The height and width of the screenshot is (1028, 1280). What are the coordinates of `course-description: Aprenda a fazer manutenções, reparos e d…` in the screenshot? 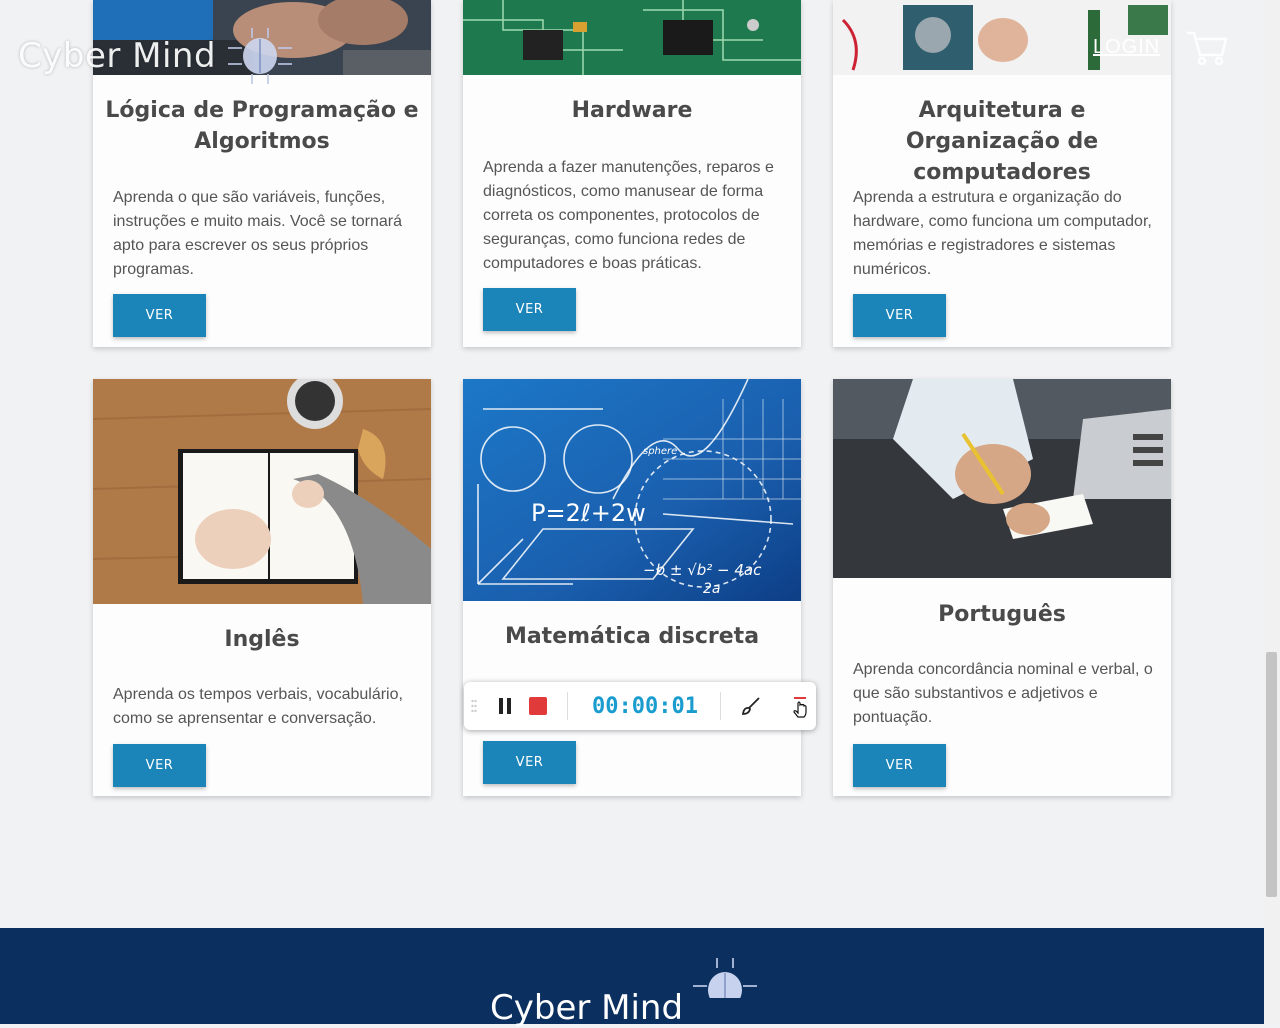 It's located at (628, 215).